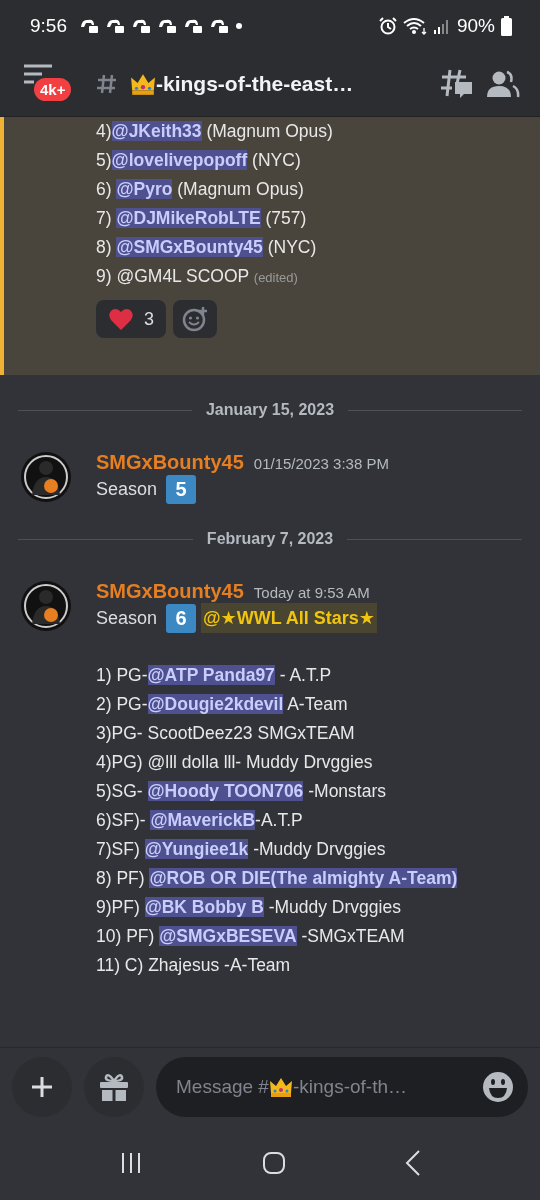  I want to click on mention-link: @Yungiee1k, so click(196, 849).